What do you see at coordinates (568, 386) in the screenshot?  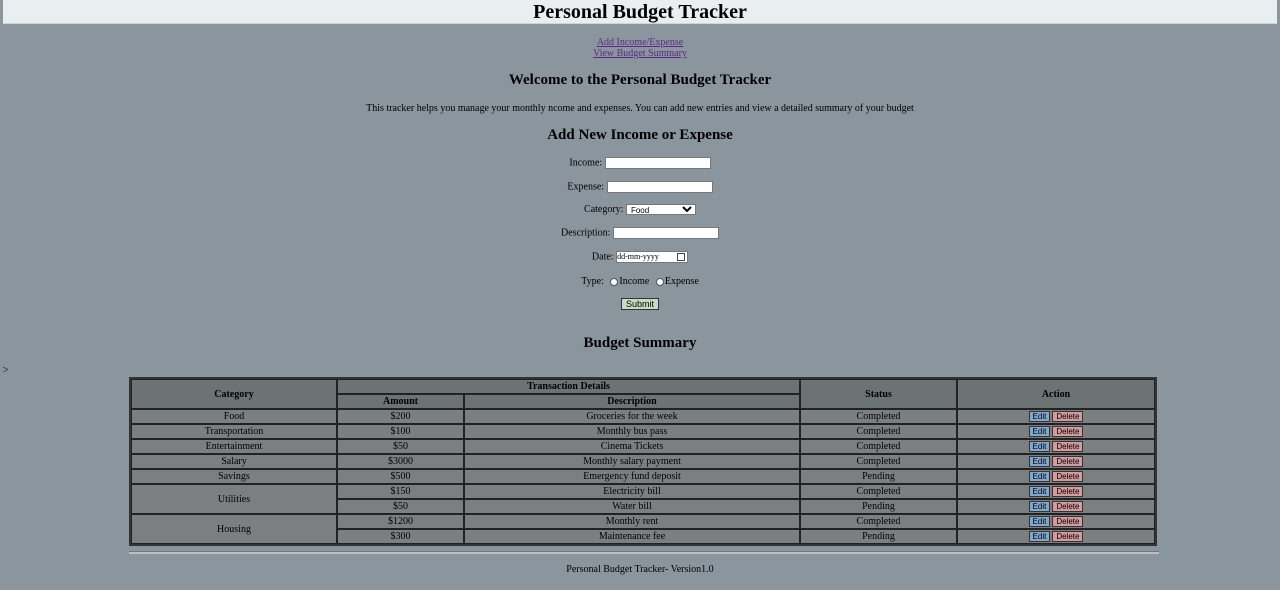 I see `transaction-details-header: Transaction Details` at bounding box center [568, 386].